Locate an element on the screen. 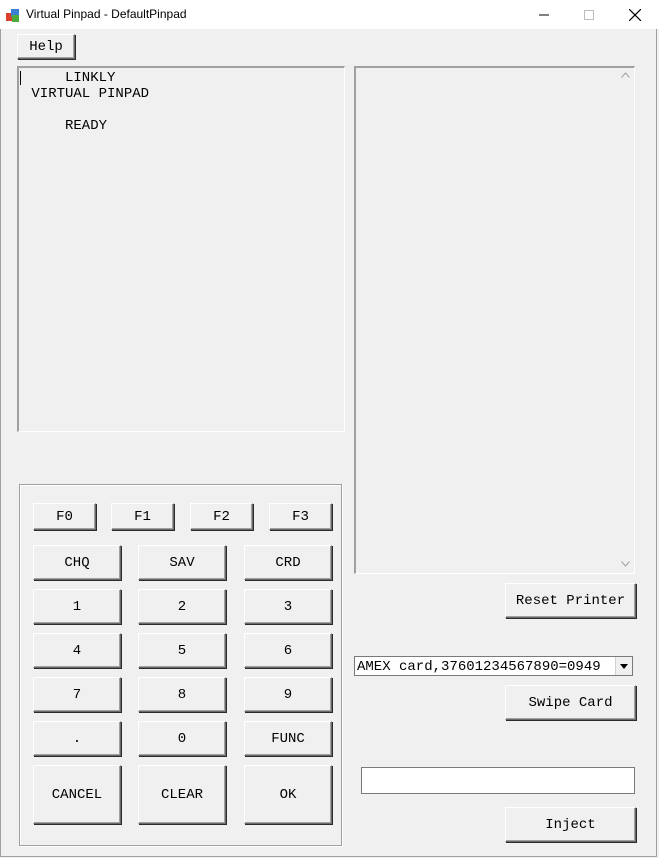  scroll-up-icon is located at coordinates (625, 75).